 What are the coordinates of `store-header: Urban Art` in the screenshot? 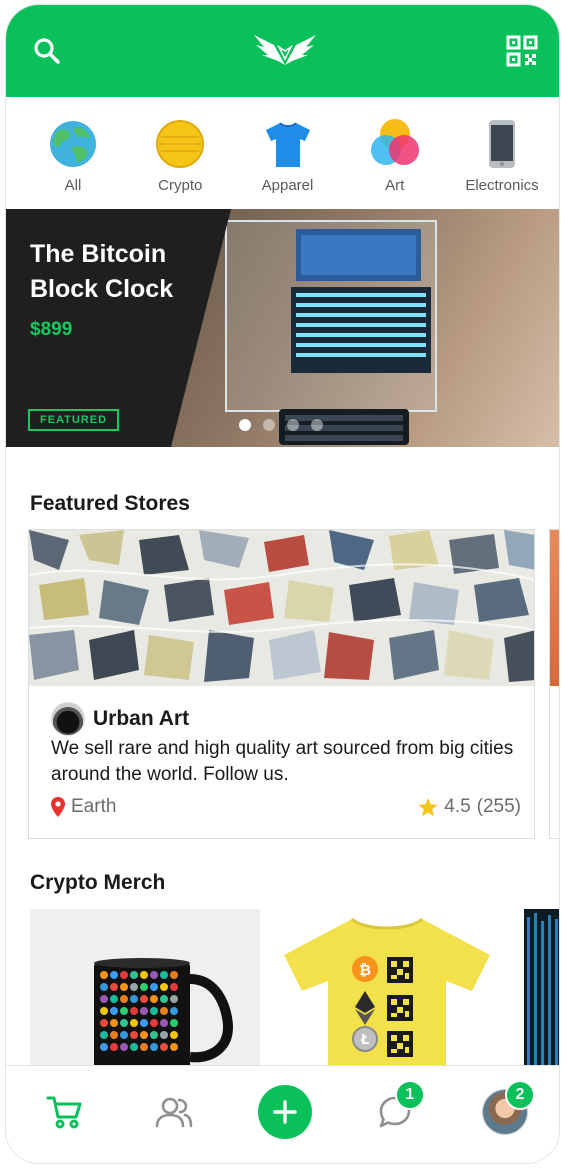 It's located at (120, 719).